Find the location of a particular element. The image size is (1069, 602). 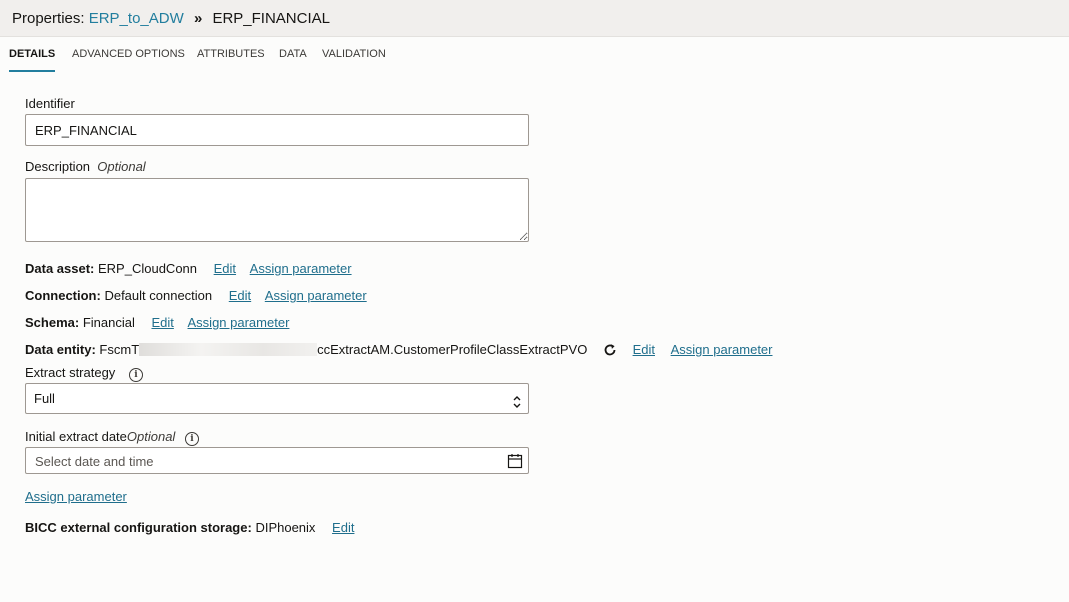

extract-strategy-label-text: Extract strategy is located at coordinates (70, 372).